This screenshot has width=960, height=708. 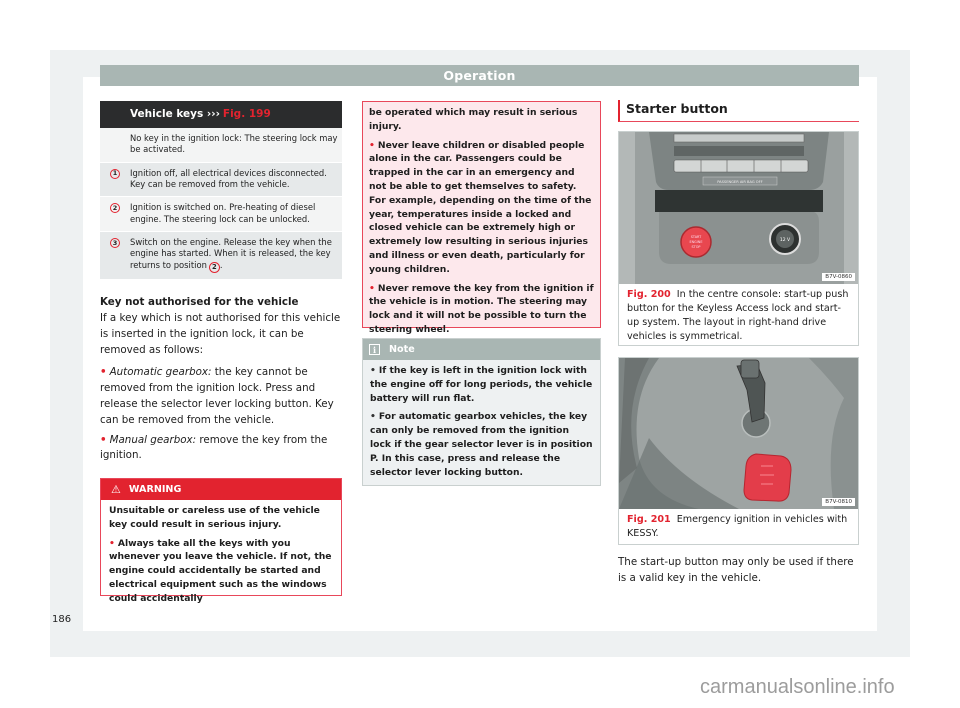 What do you see at coordinates (785, 240) in the screenshot?
I see `svg-text: 12 V` at bounding box center [785, 240].